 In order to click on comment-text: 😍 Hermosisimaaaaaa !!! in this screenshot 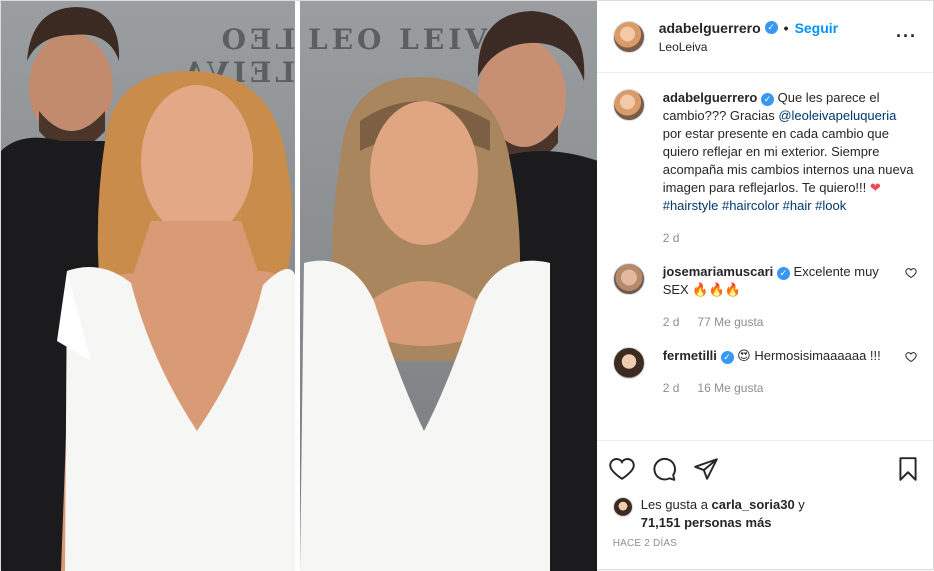, I will do `click(809, 355)`.